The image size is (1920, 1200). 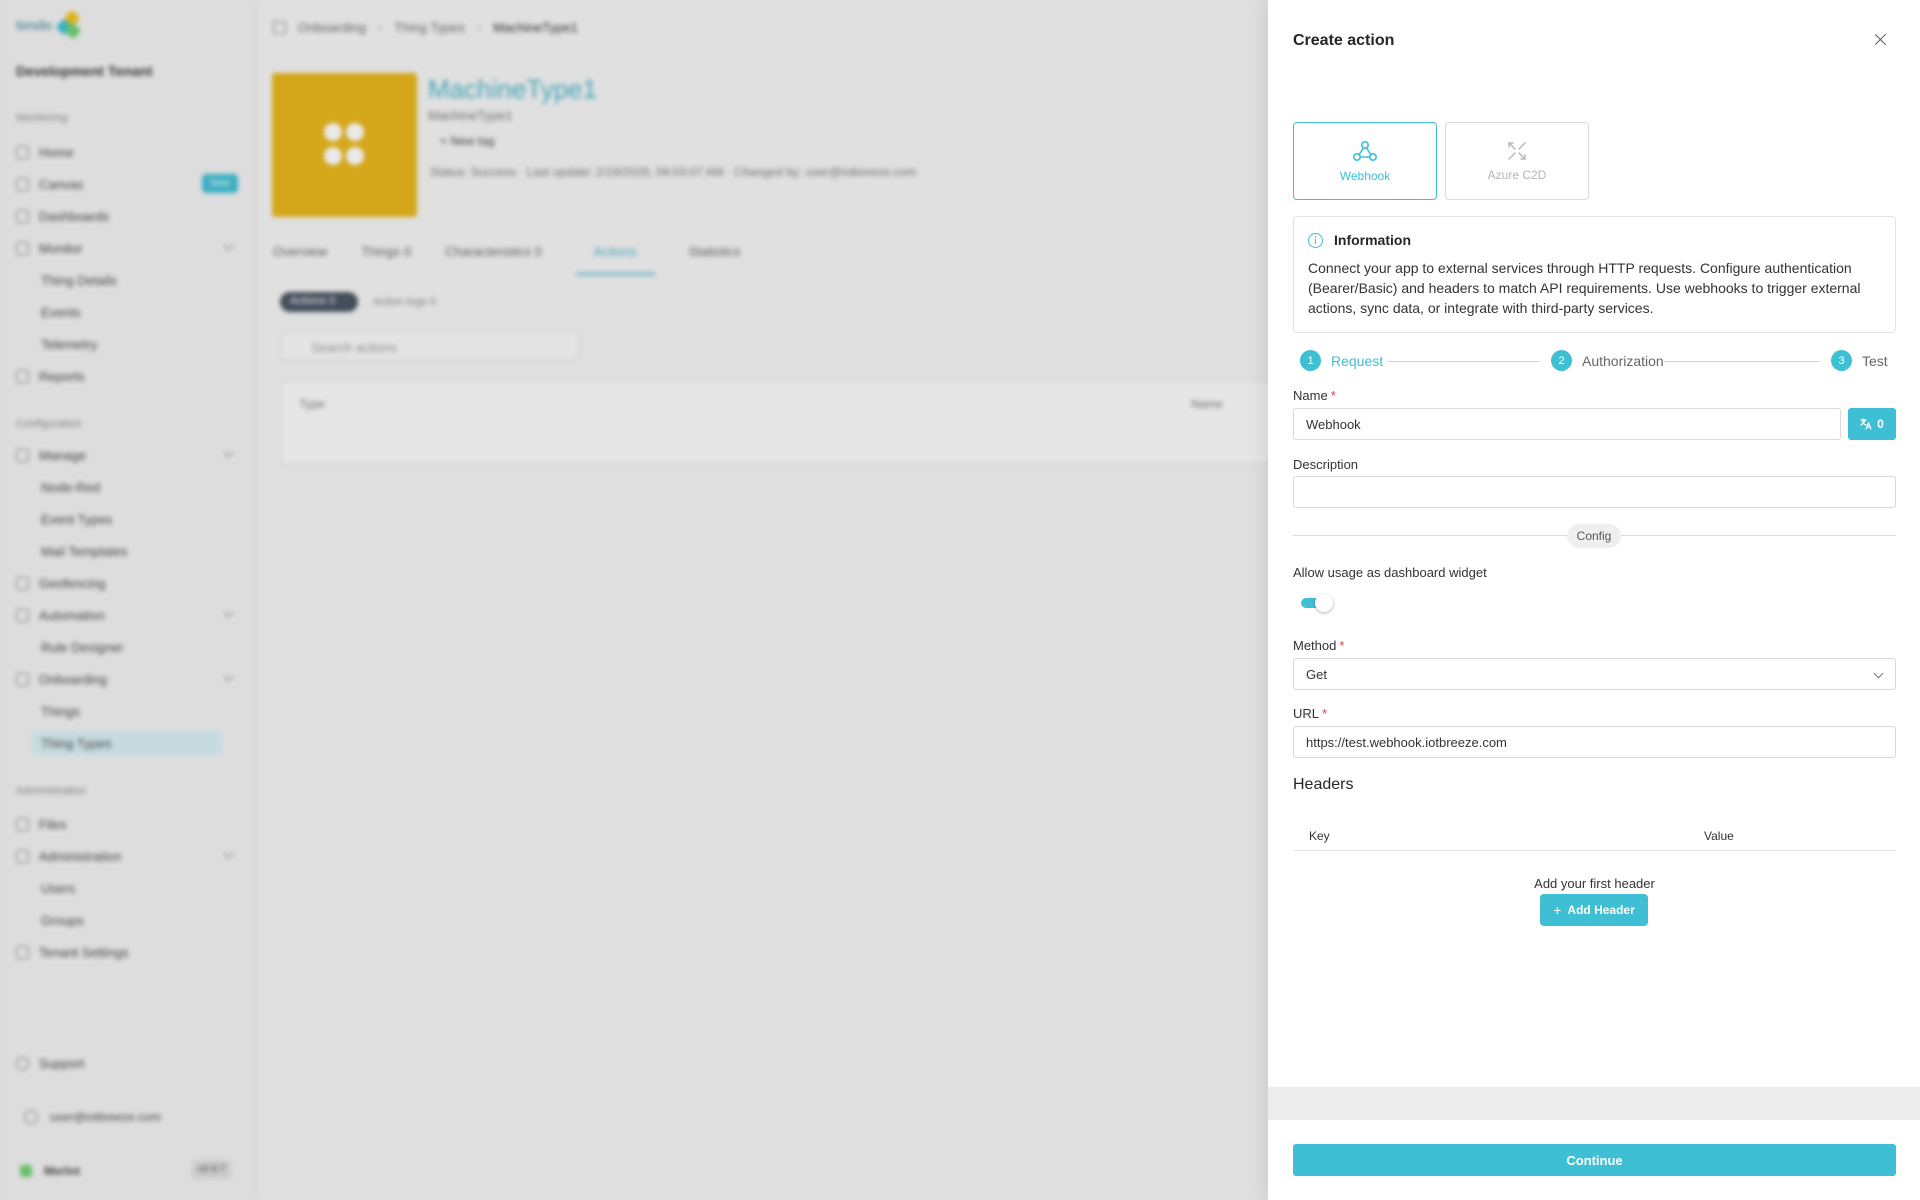 I want to click on information-heading: Information, so click(x=1372, y=240).